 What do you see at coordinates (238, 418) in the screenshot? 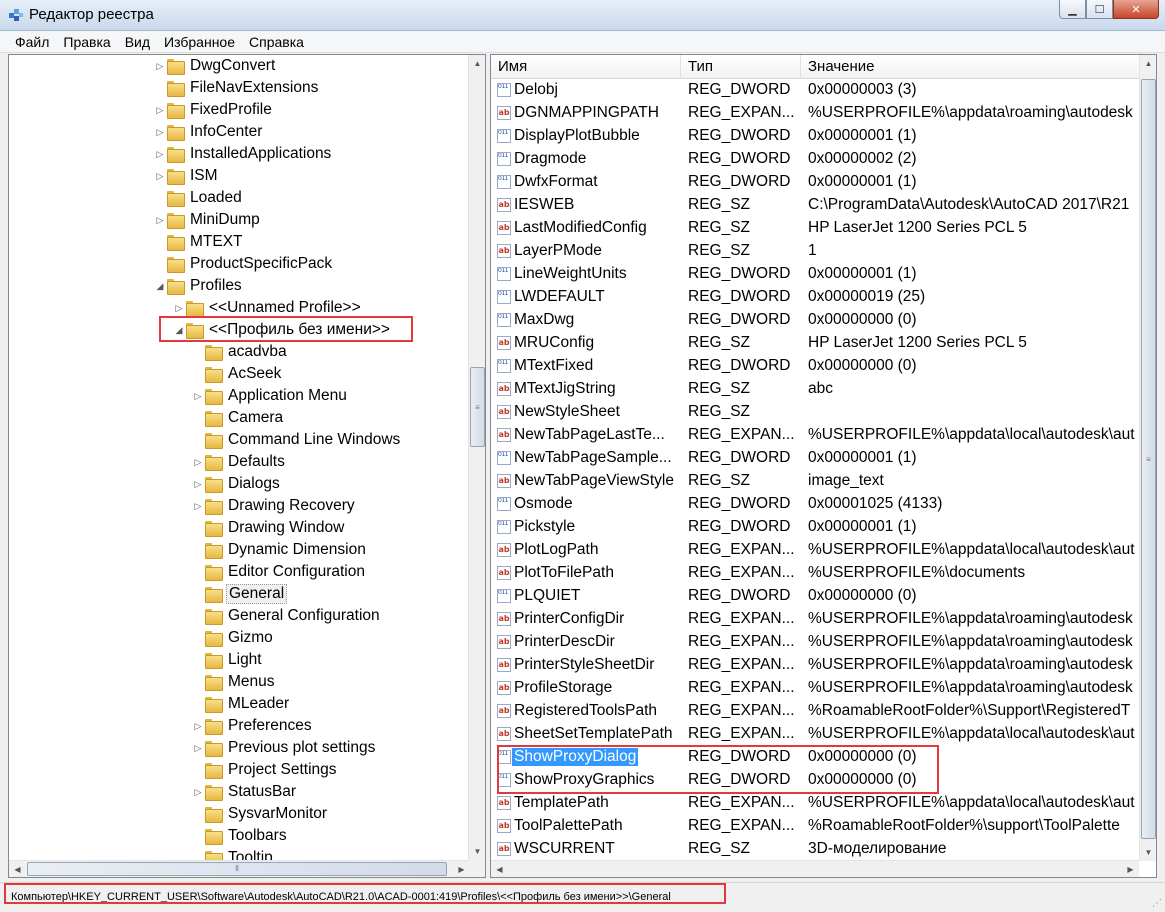
I see `tree-item: Camera` at bounding box center [238, 418].